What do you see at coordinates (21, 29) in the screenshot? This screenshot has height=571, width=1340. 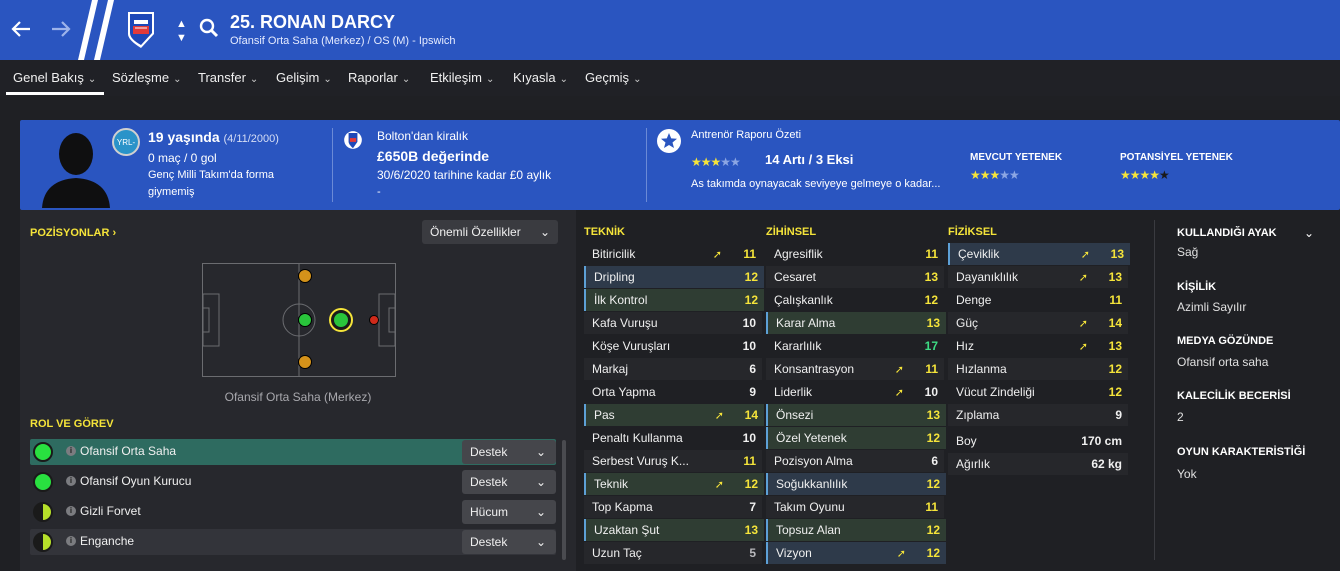 I see `back-arrow-icon` at bounding box center [21, 29].